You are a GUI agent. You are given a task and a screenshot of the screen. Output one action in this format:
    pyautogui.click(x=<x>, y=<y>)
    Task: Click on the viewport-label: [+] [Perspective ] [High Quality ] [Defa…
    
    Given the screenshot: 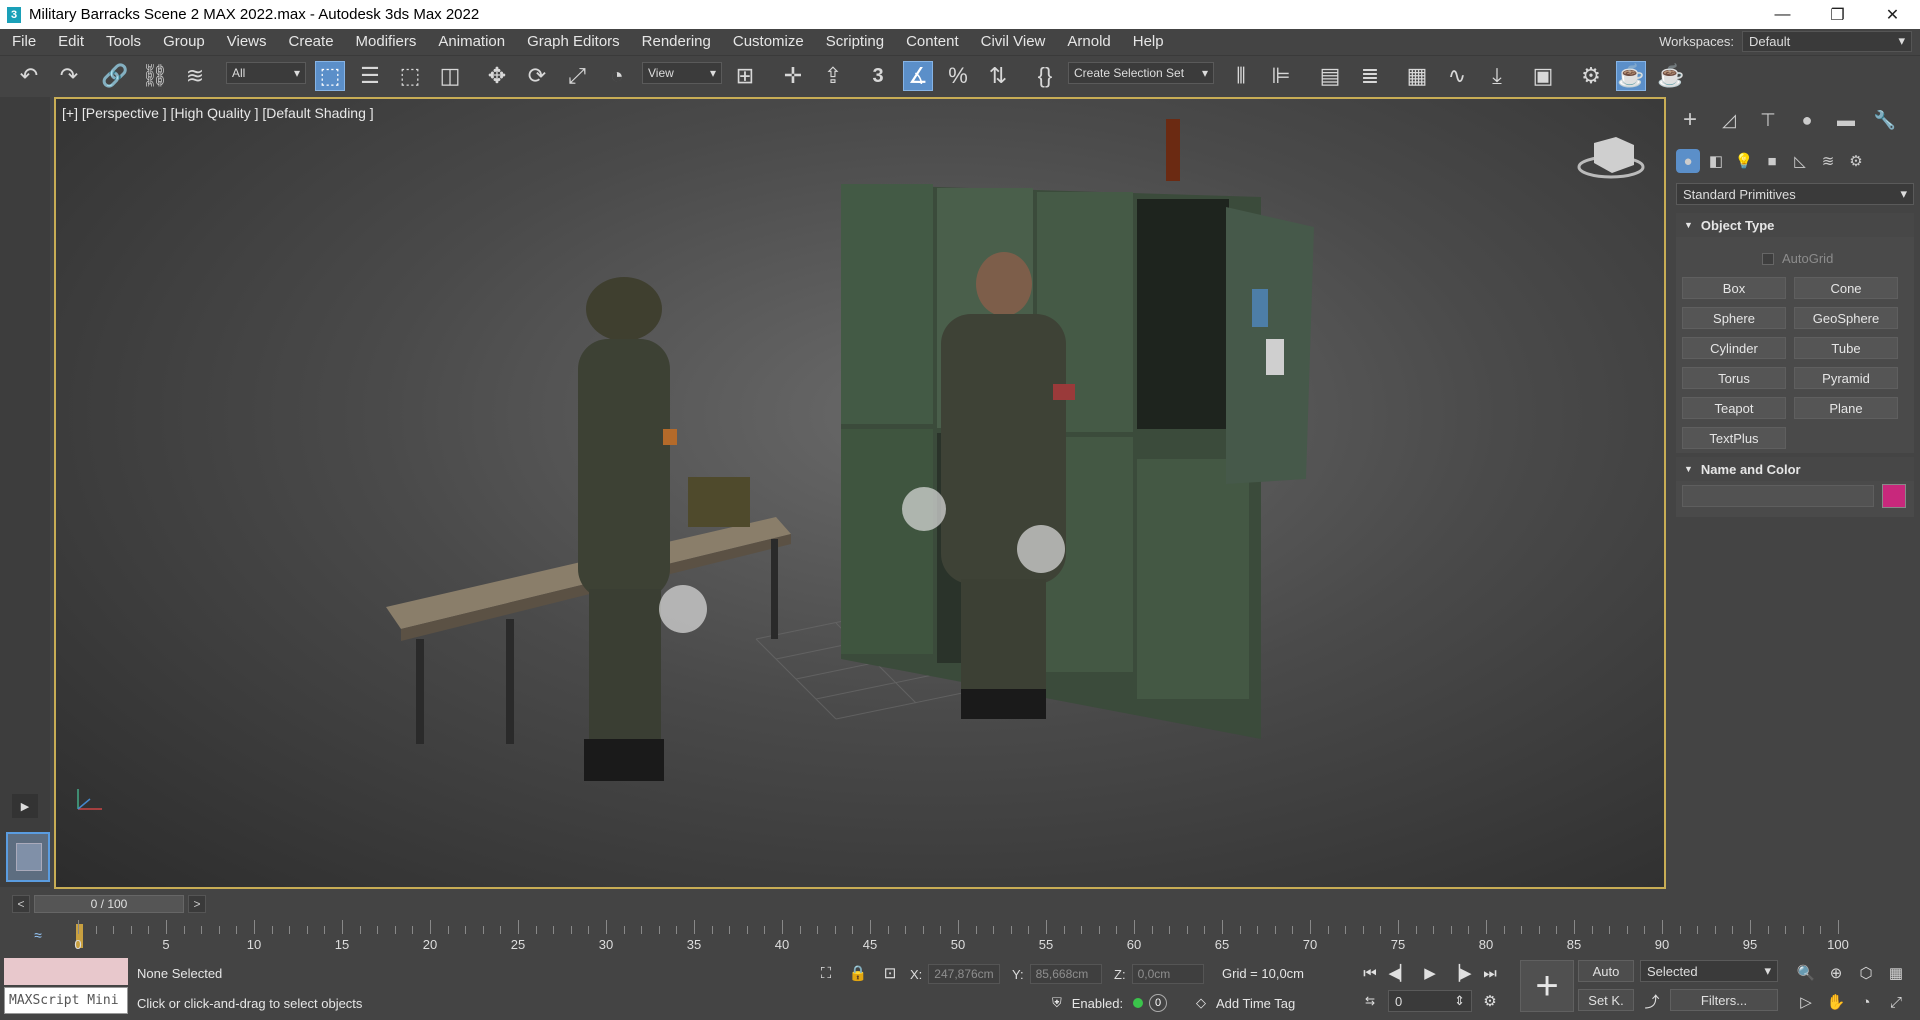 What is the action you would take?
    pyautogui.click(x=218, y=113)
    